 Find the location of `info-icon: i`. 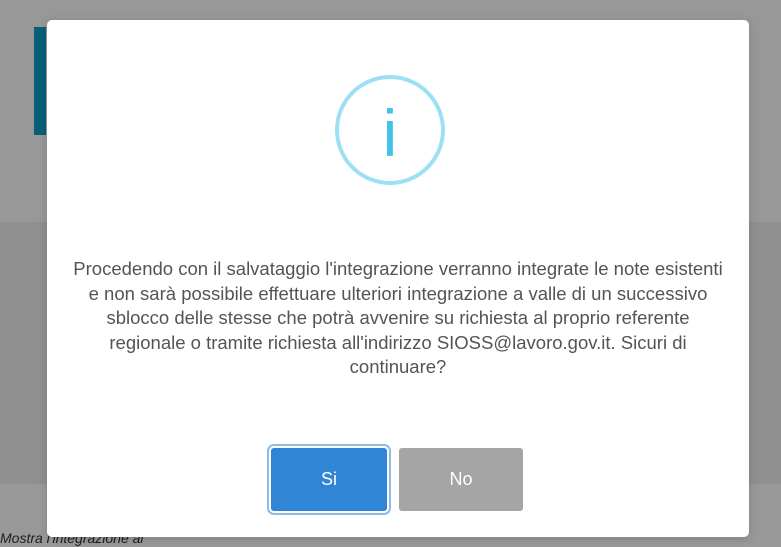

info-icon: i is located at coordinates (390, 130).